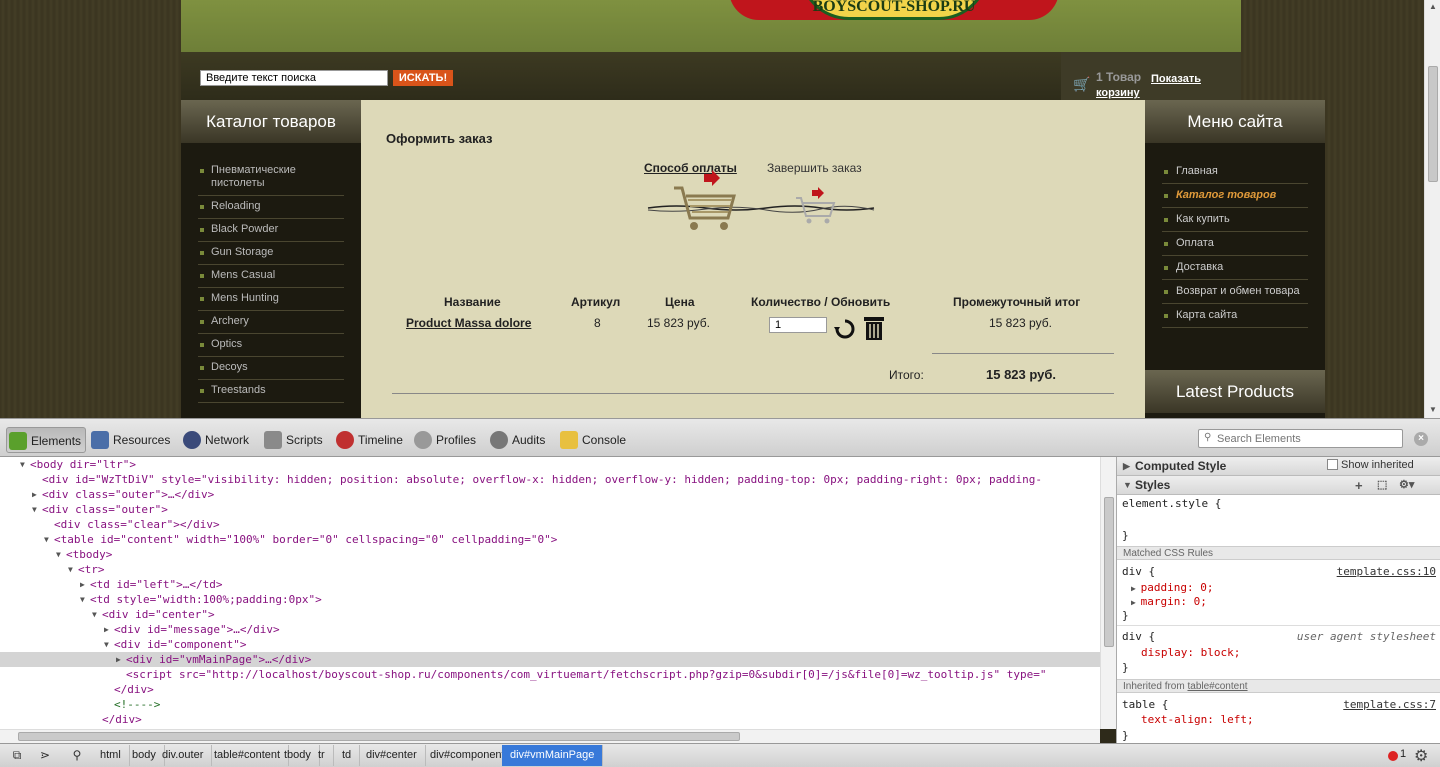  Describe the element at coordinates (1235, 172) in the screenshot. I see `menu-item: Главная` at that location.